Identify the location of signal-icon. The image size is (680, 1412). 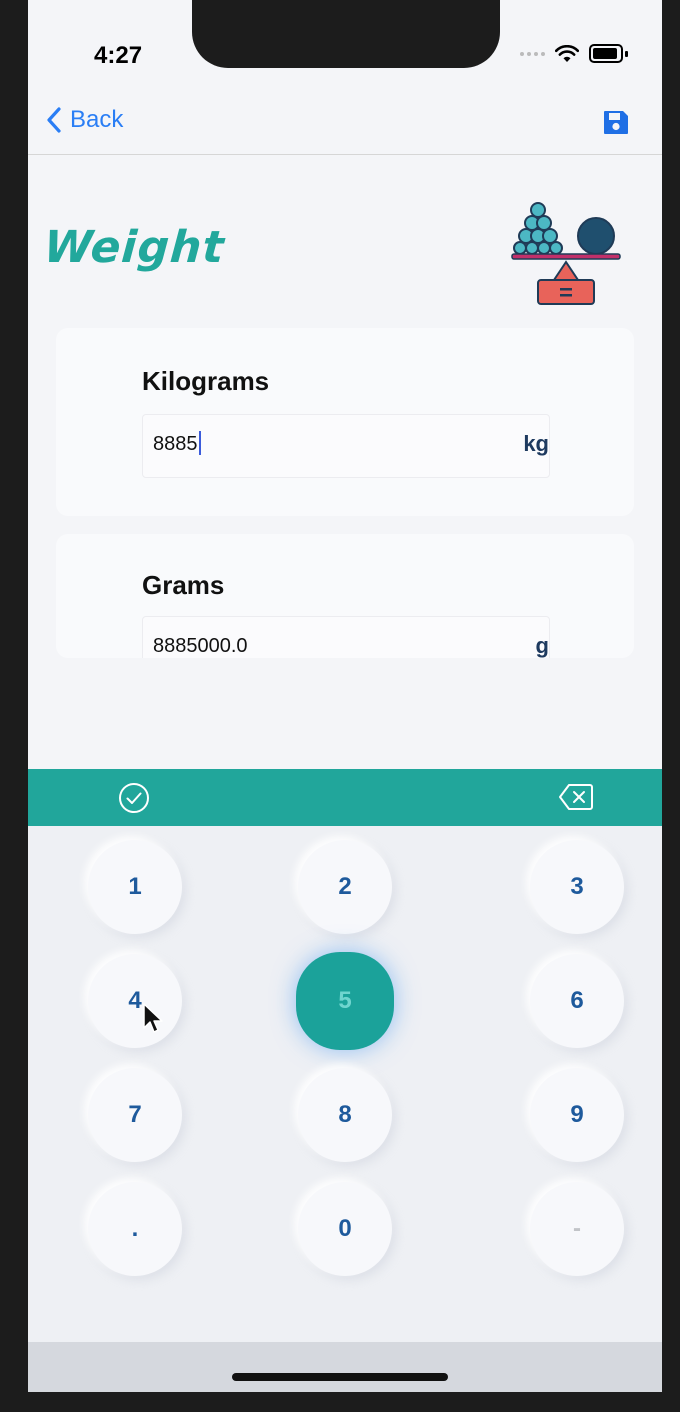
(532, 53).